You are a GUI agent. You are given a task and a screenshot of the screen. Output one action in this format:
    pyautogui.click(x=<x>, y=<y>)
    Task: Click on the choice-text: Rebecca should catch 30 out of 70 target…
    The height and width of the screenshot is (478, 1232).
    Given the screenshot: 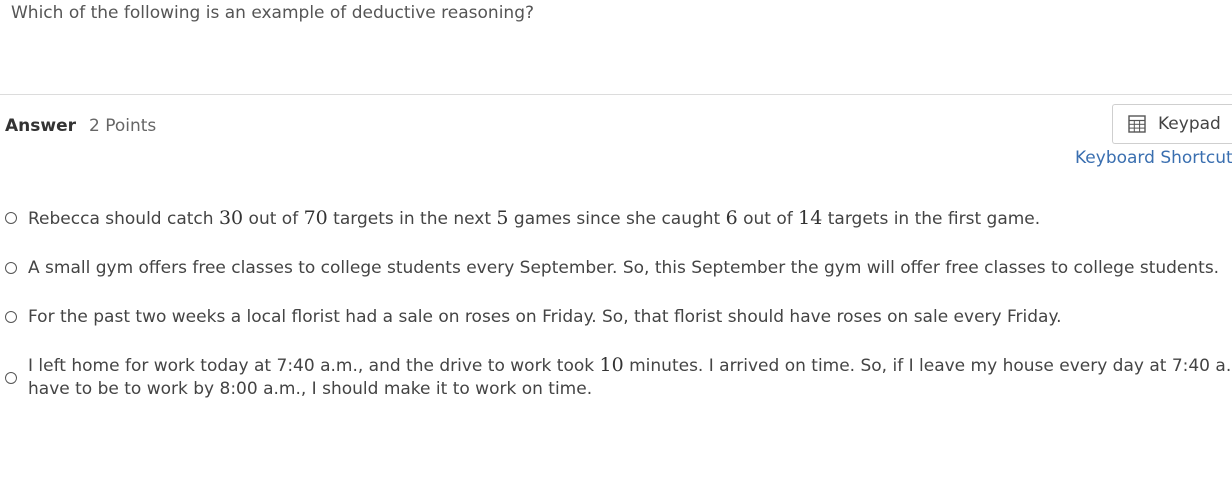 What is the action you would take?
    pyautogui.click(x=534, y=218)
    